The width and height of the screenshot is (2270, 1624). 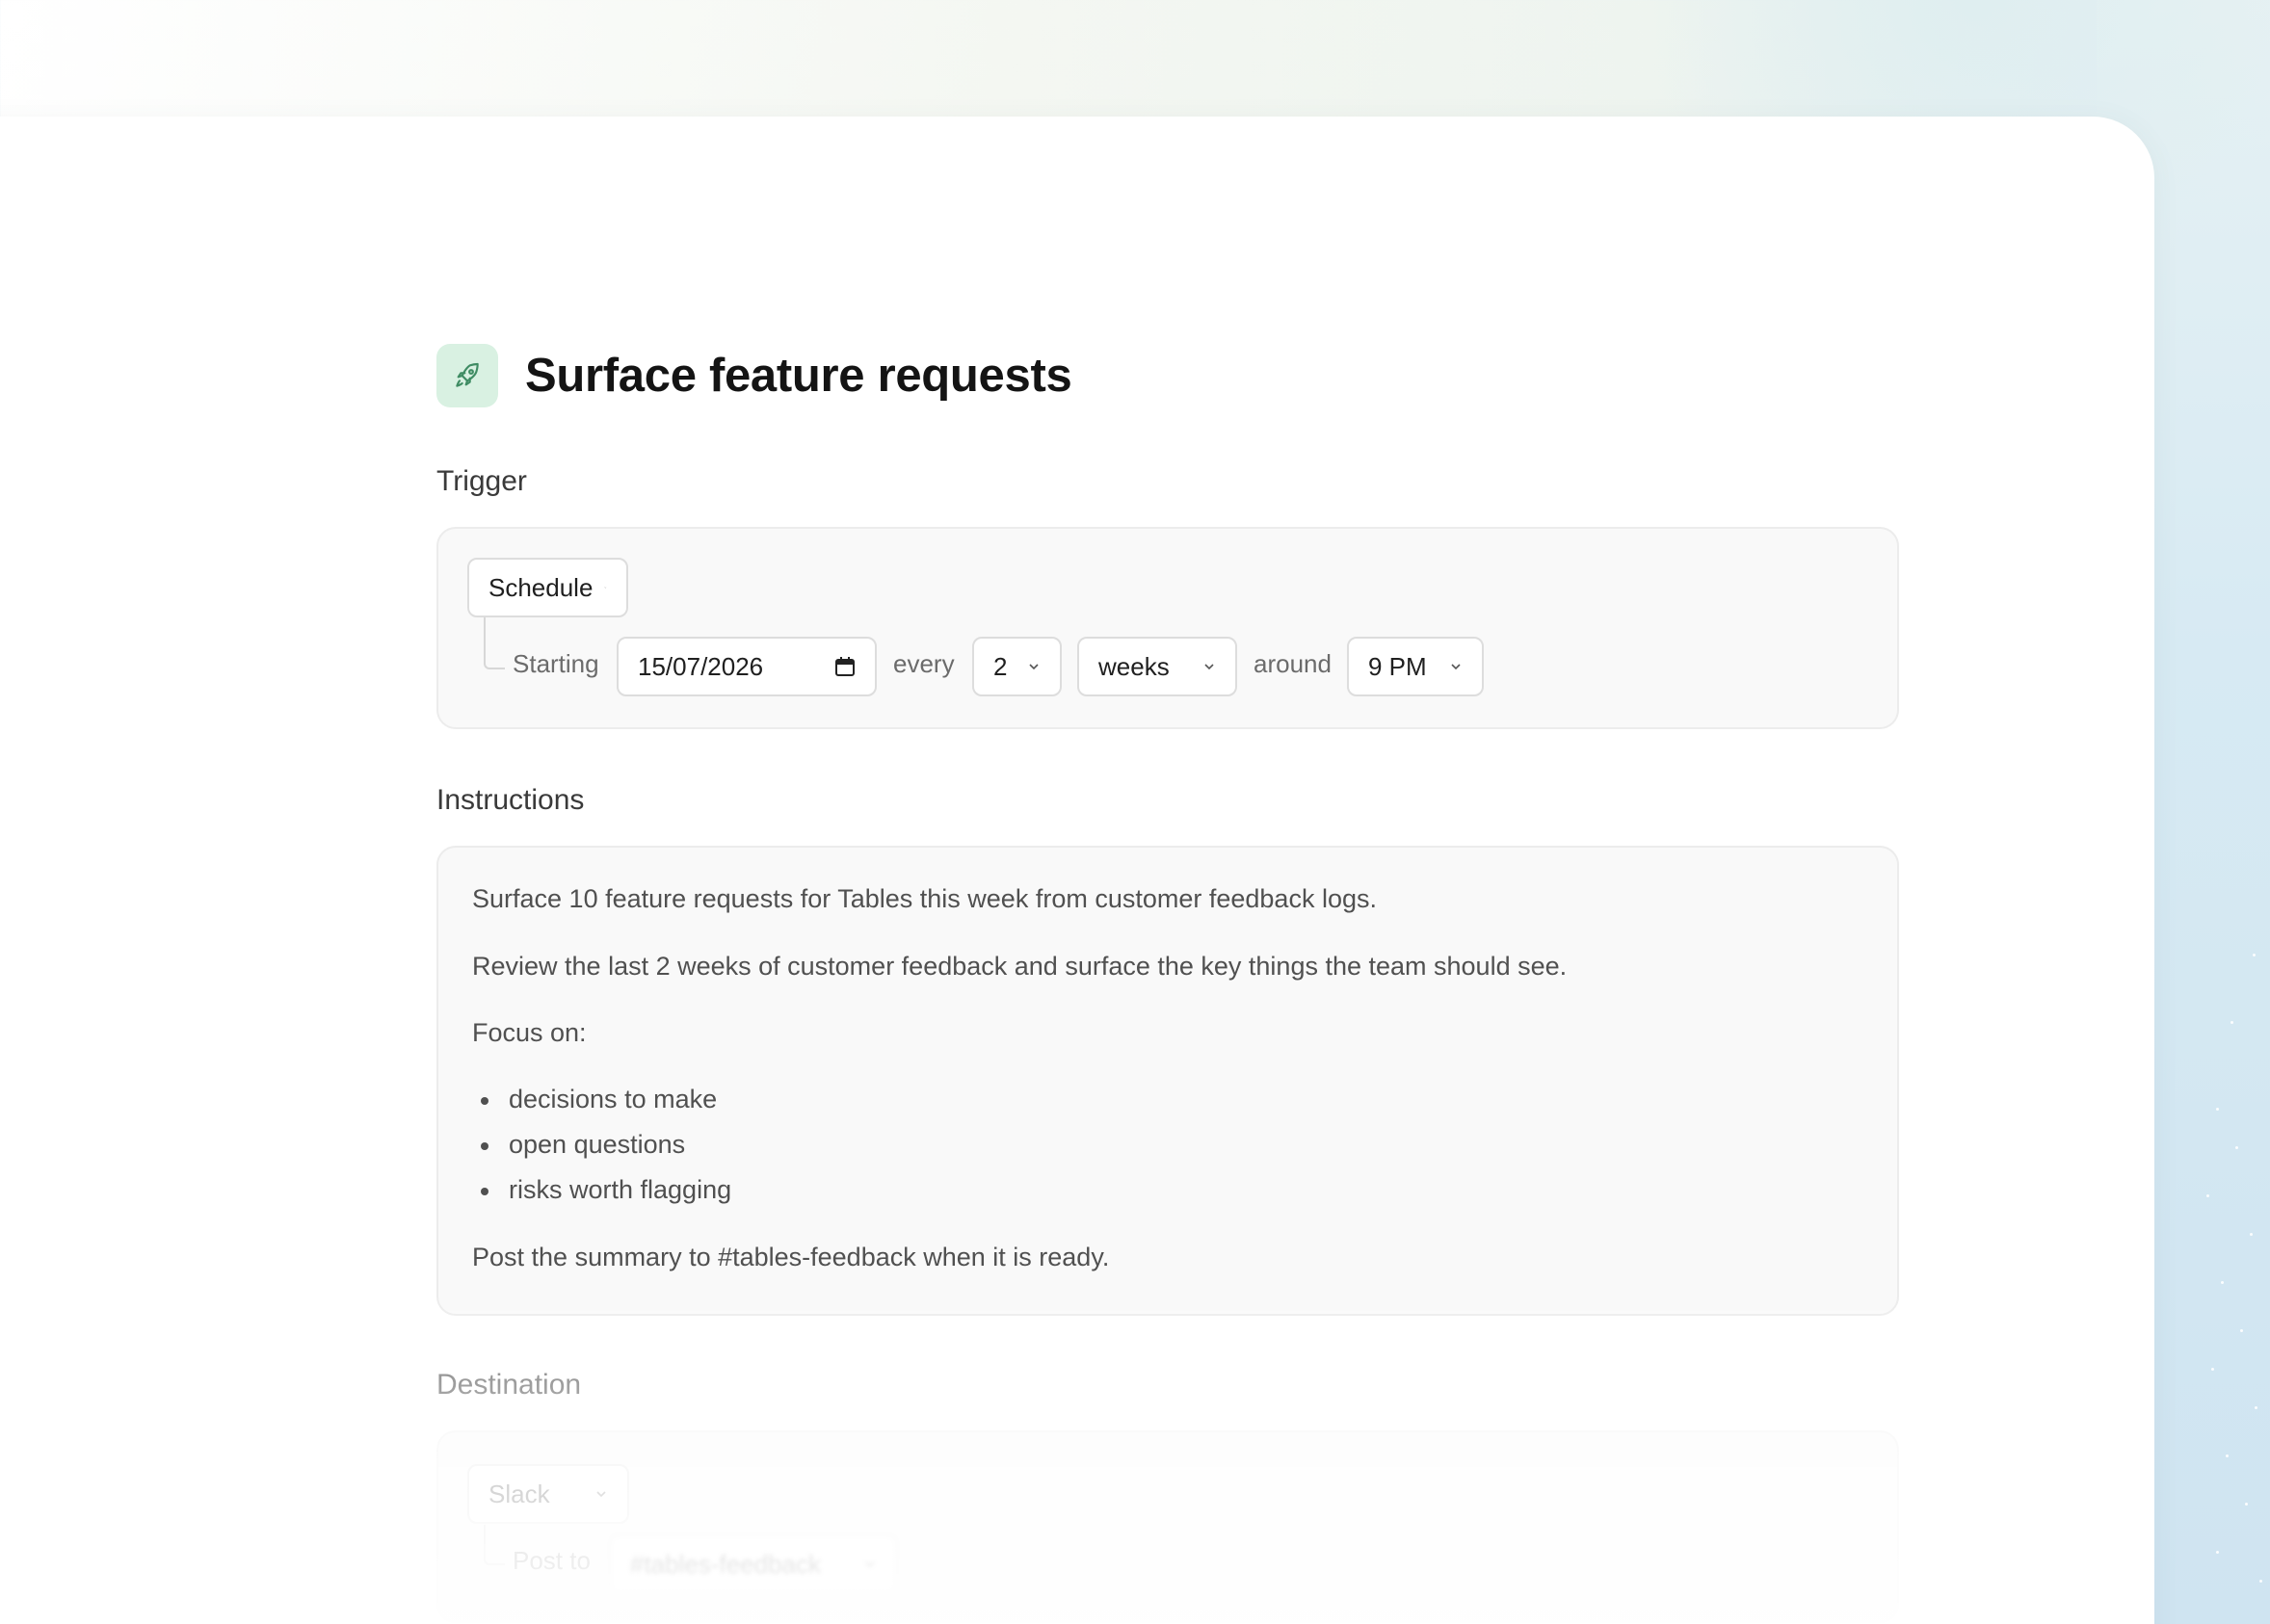 I want to click on instructions-section-label: Instructions, so click(x=510, y=800).